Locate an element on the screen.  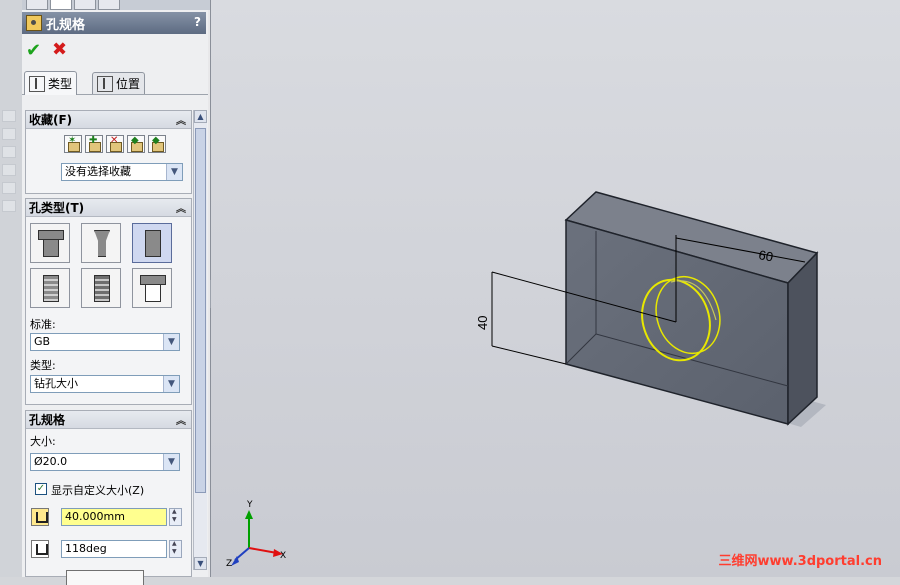
pipe-tap-icon is located at coordinates (102, 288).